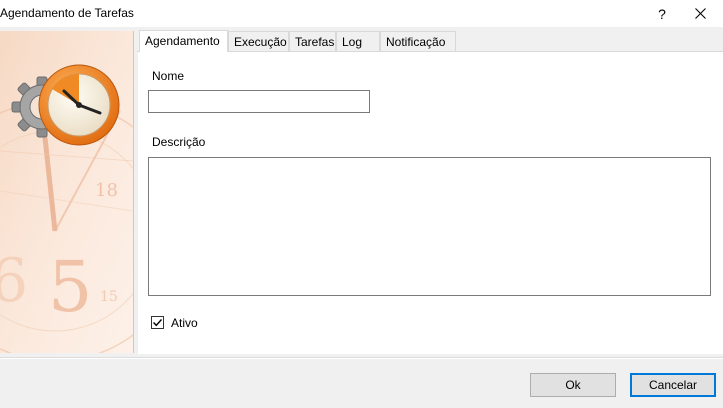 This screenshot has height=408, width=723. Describe the element at coordinates (106, 190) in the screenshot. I see `svg-text: 18` at that location.